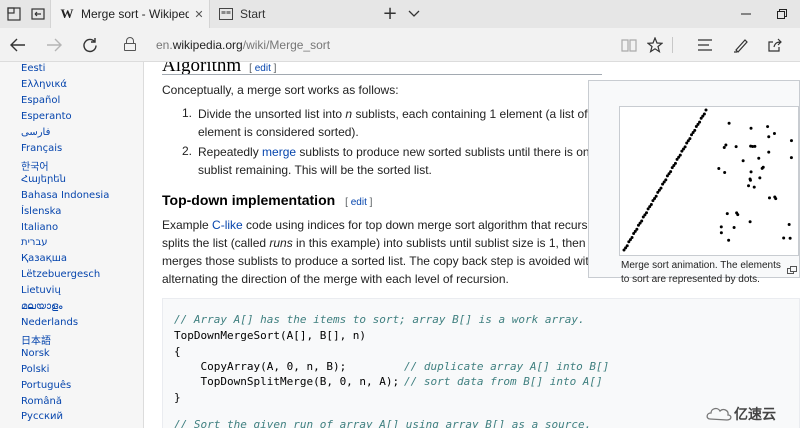 The width and height of the screenshot is (800, 428). I want to click on language-link: Հայերեն, so click(43, 179).